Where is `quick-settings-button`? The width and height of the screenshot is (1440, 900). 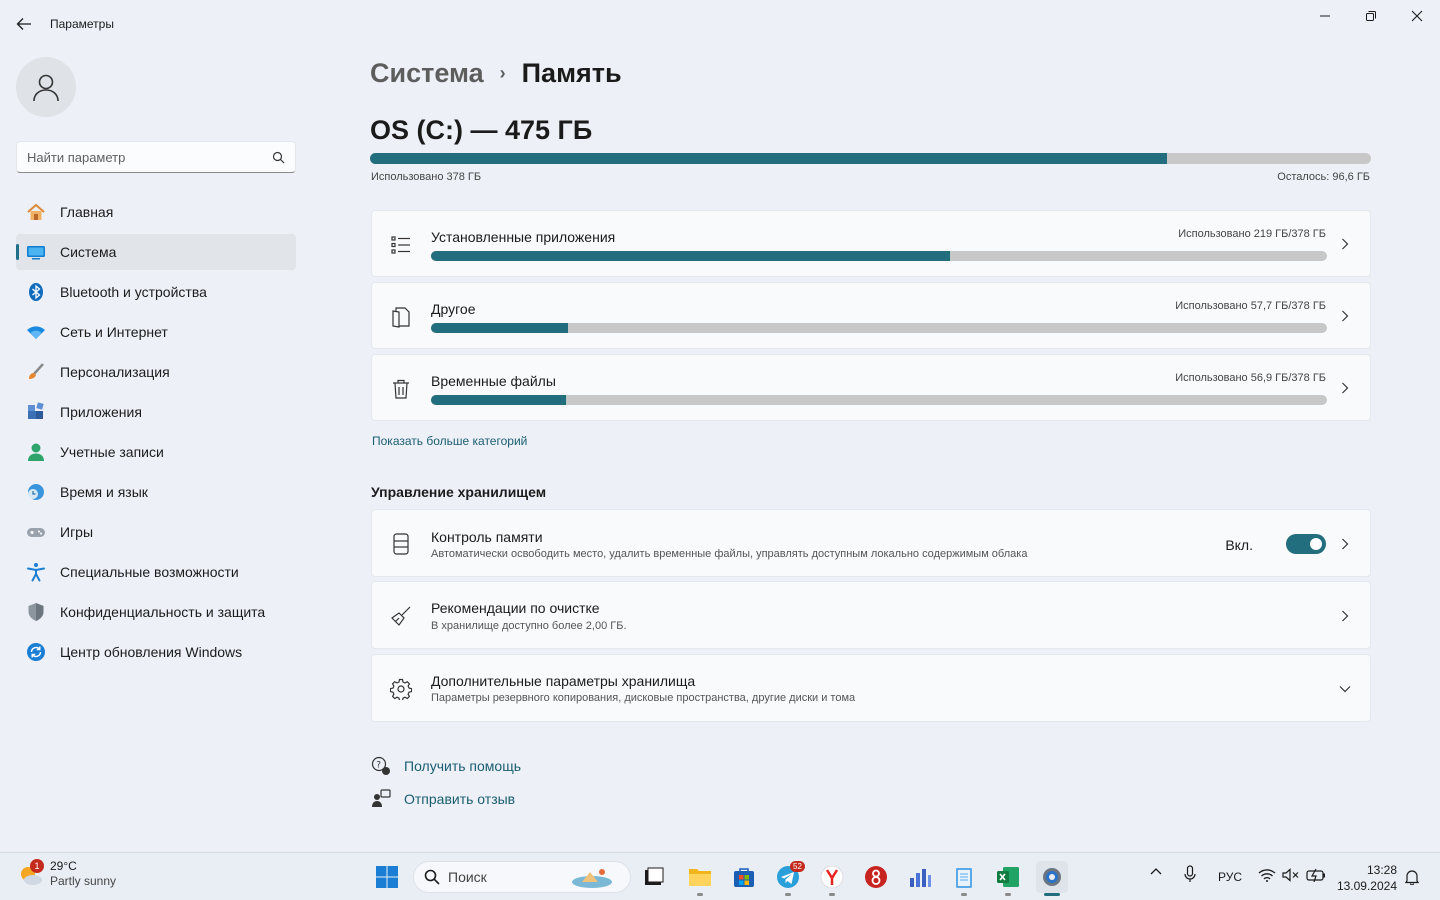 quick-settings-button is located at coordinates (1292, 875).